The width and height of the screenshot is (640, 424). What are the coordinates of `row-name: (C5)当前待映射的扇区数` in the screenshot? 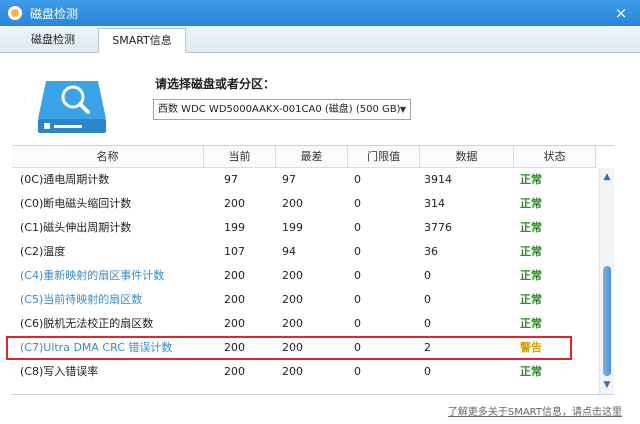 It's located at (81, 299).